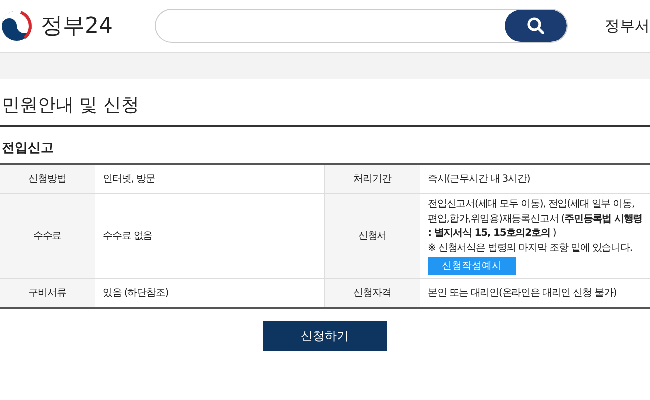 The height and width of the screenshot is (400, 650). I want to click on section-title: 전입신고, so click(28, 149).